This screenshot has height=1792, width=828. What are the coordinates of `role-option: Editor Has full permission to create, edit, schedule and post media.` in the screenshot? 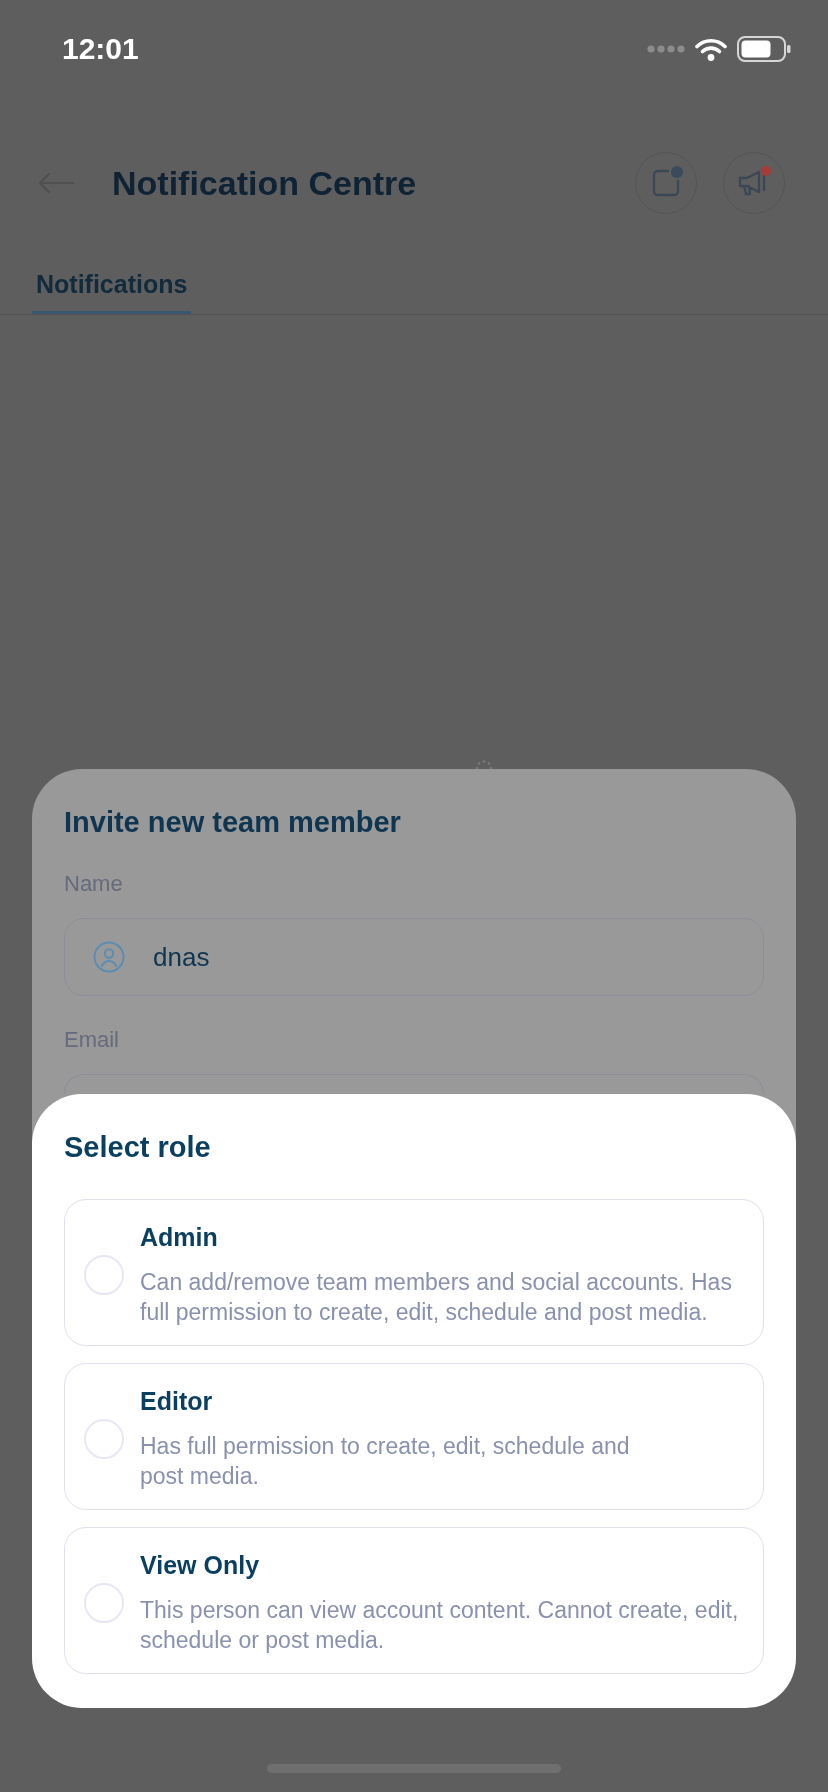 It's located at (414, 1436).